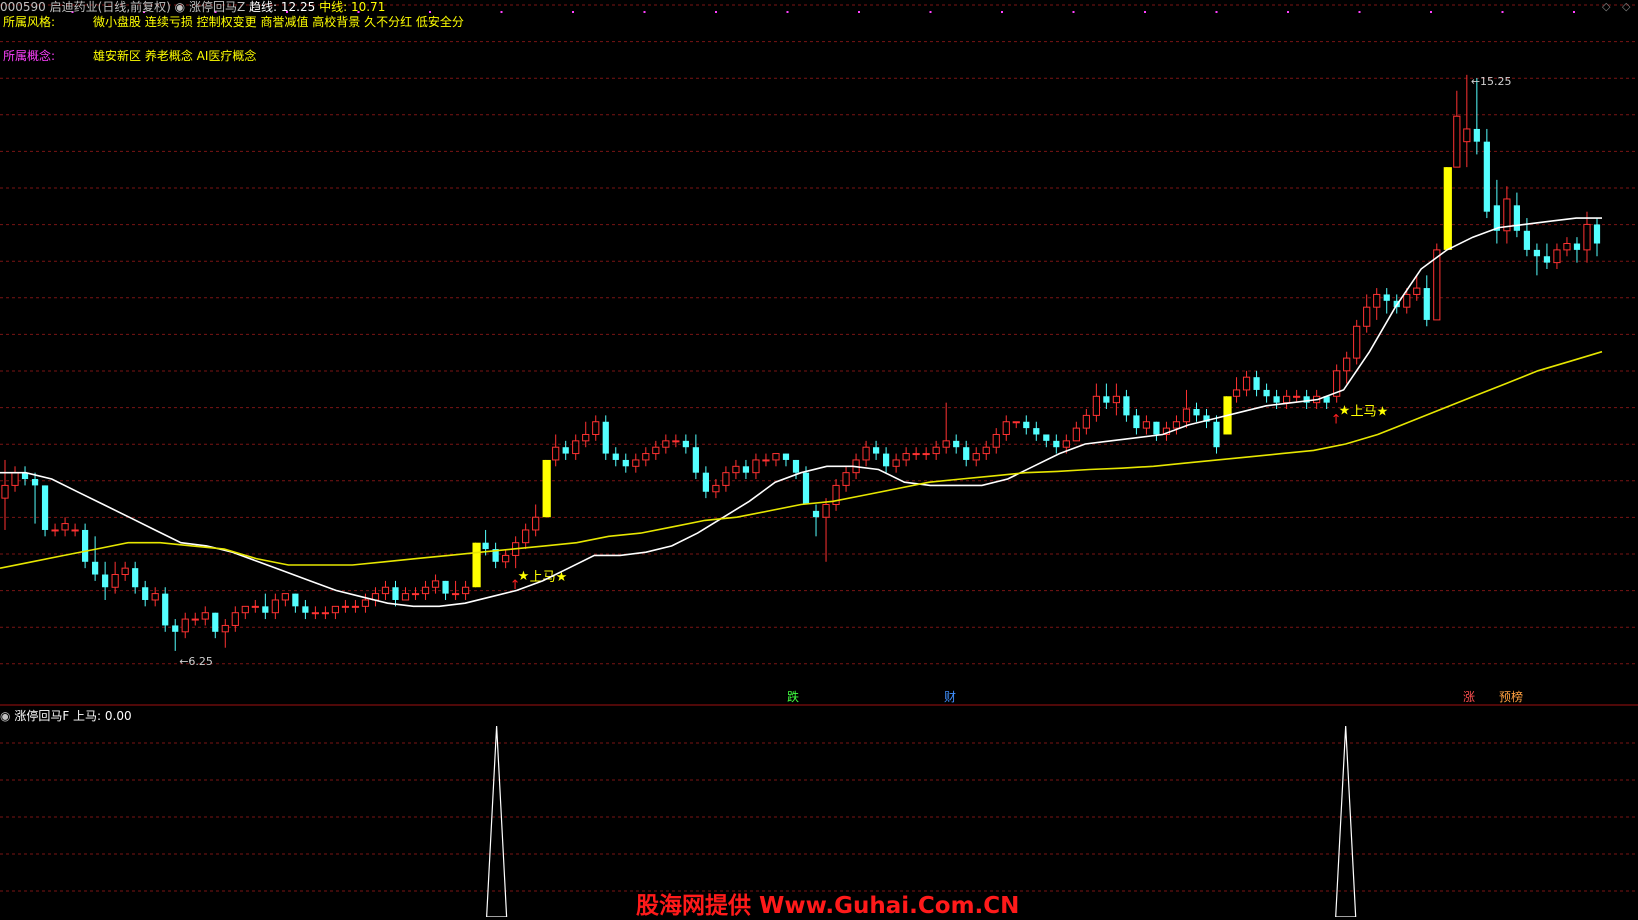 This screenshot has height=920, width=1638. What do you see at coordinates (196, 661) in the screenshot?
I see `low-price-label: ←6.25` at bounding box center [196, 661].